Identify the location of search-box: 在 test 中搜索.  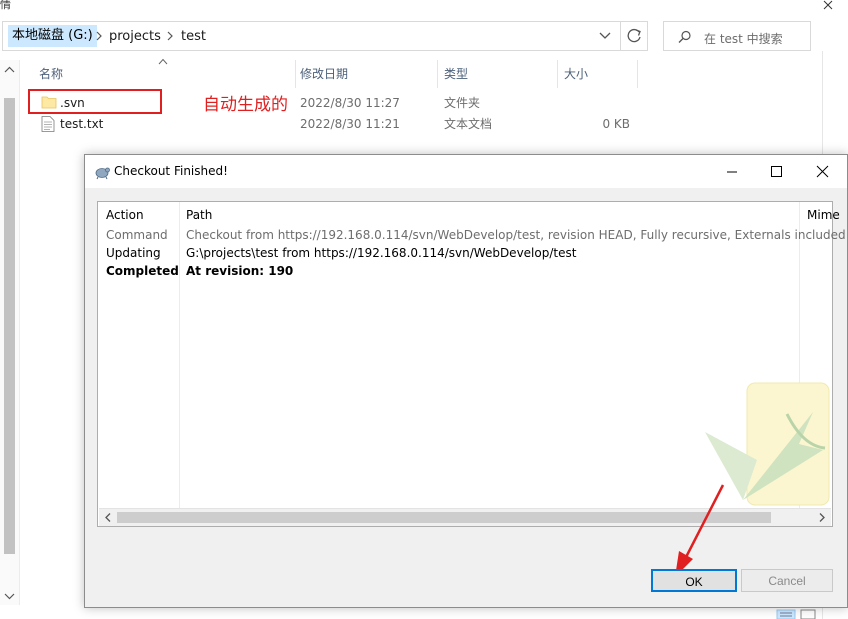
(737, 36).